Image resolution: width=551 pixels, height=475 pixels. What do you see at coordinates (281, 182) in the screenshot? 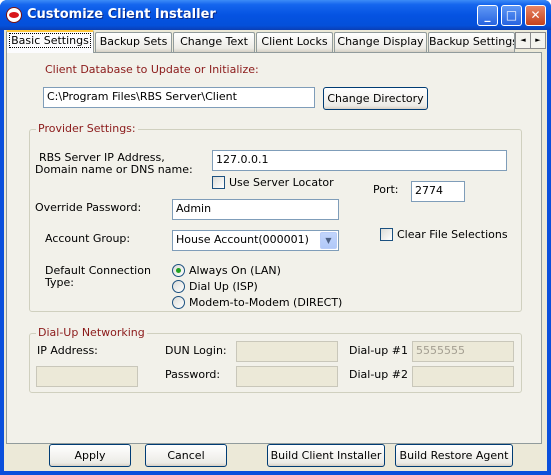
I see `use-server-locator-label: Use Server Locator` at bounding box center [281, 182].